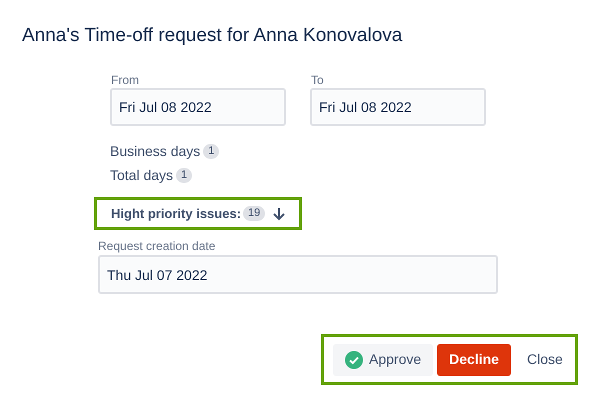  Describe the element at coordinates (142, 175) in the screenshot. I see `total-days-label: Total days` at that location.